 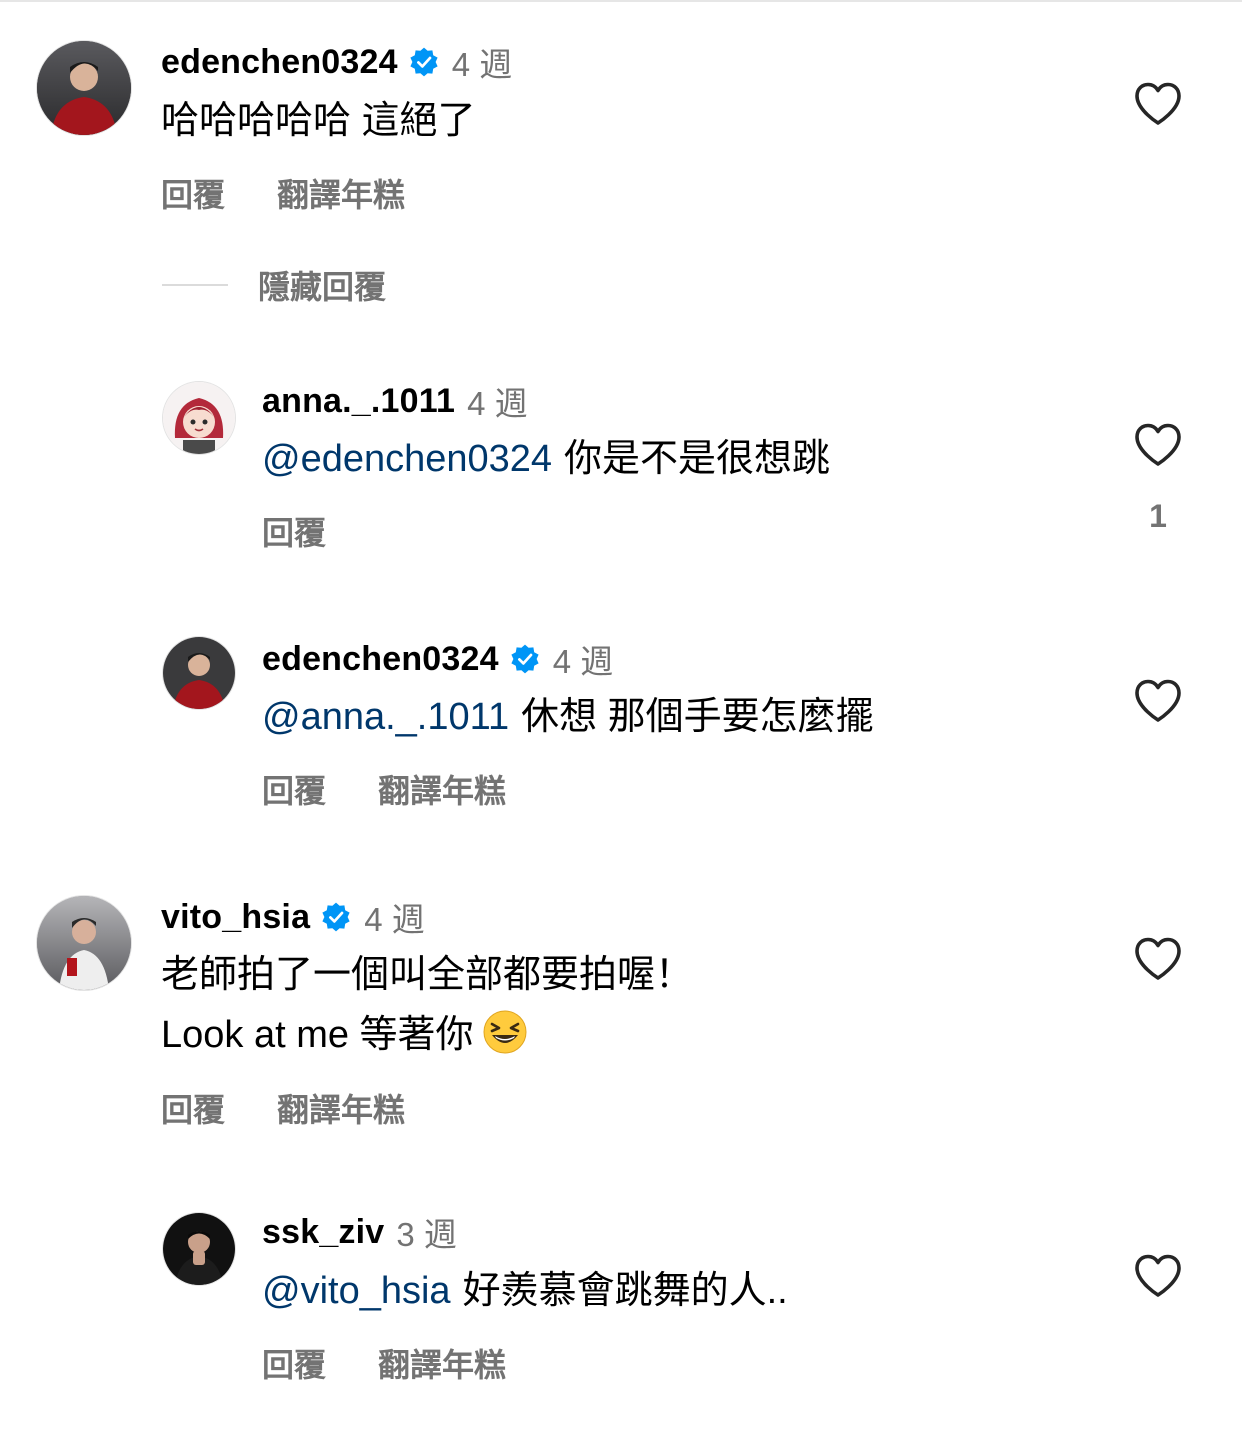 I want to click on username: vito_hsia, so click(x=235, y=917).